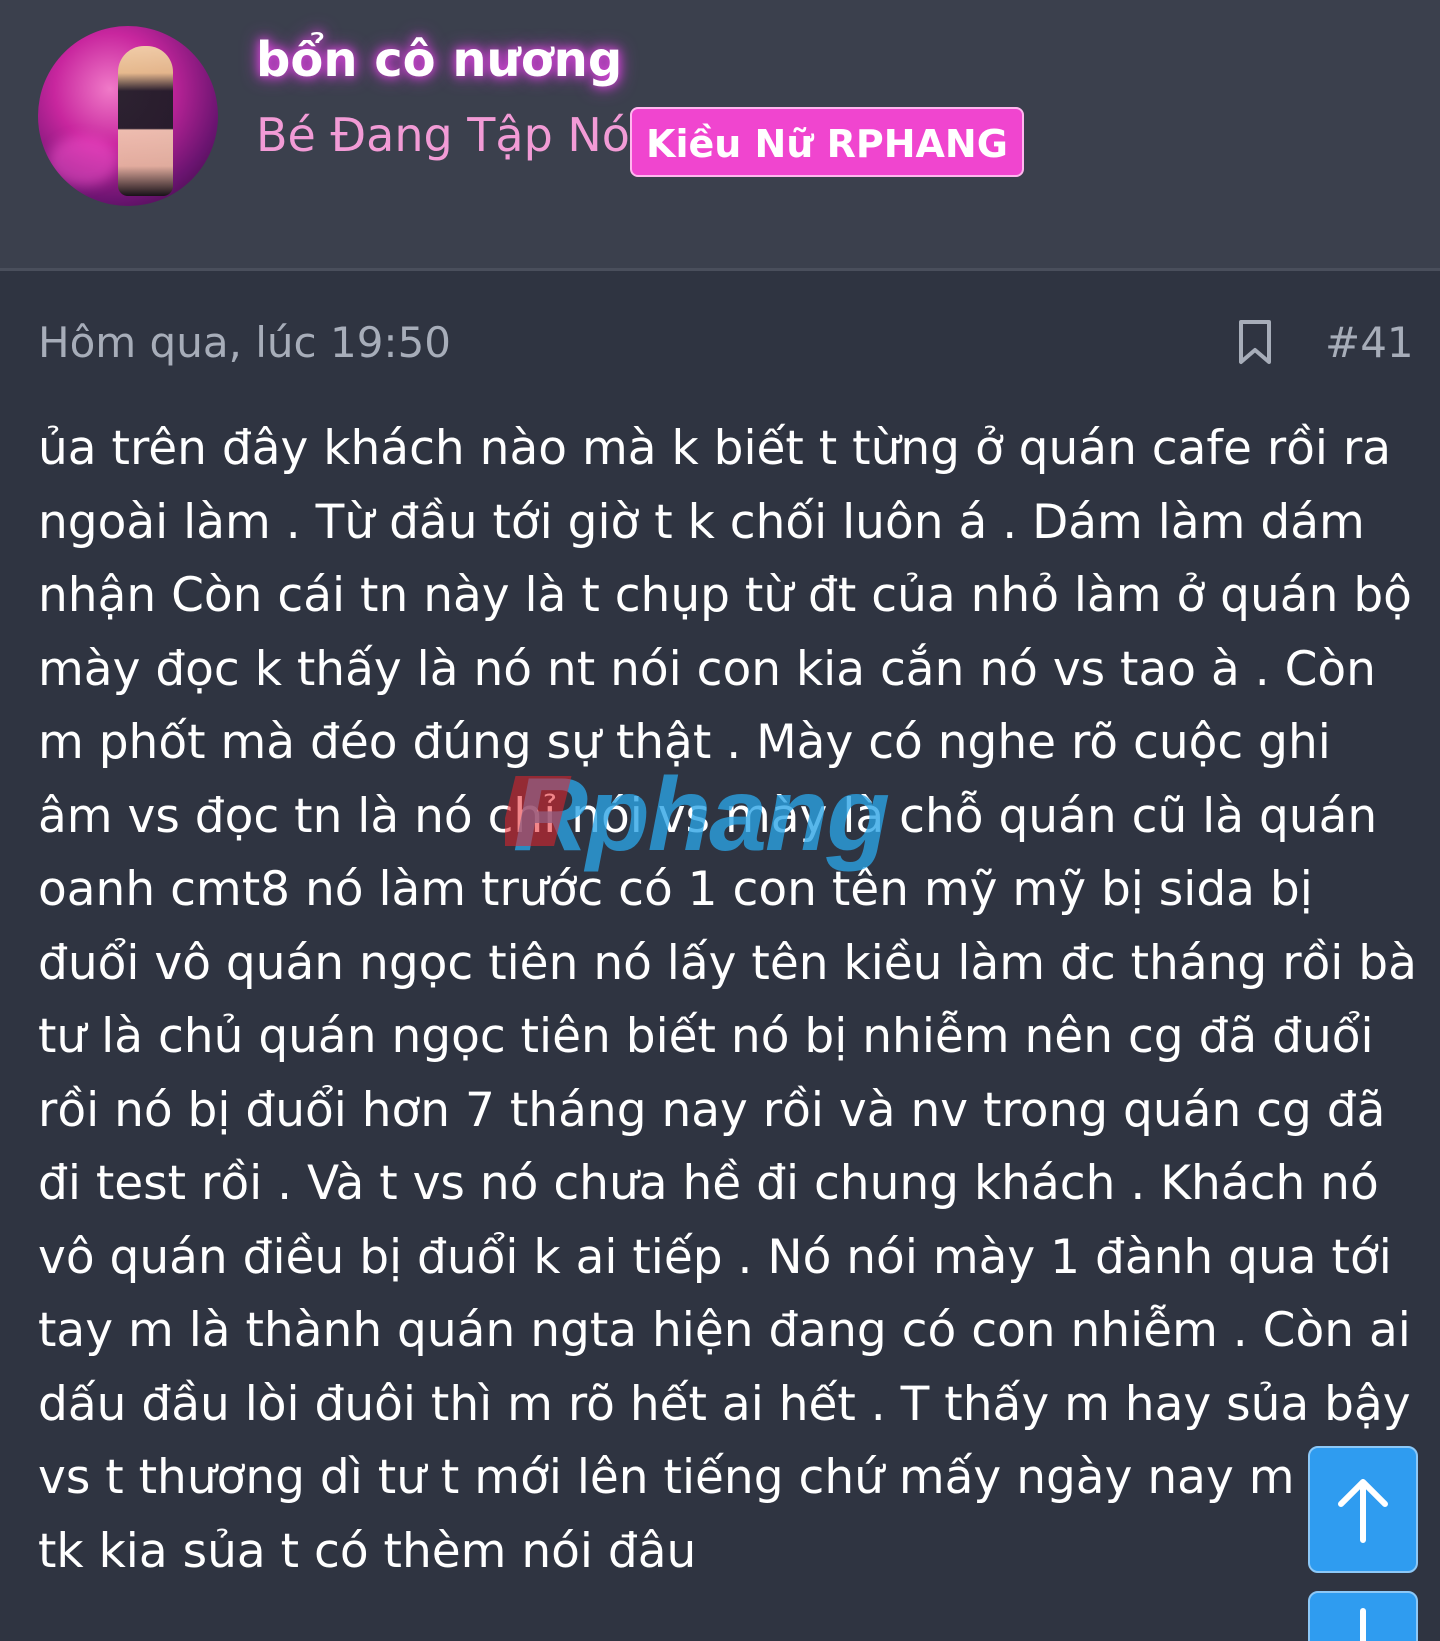 This screenshot has width=1440, height=1641. Describe the element at coordinates (1255, 342) in the screenshot. I see `bookmark-icon` at that location.